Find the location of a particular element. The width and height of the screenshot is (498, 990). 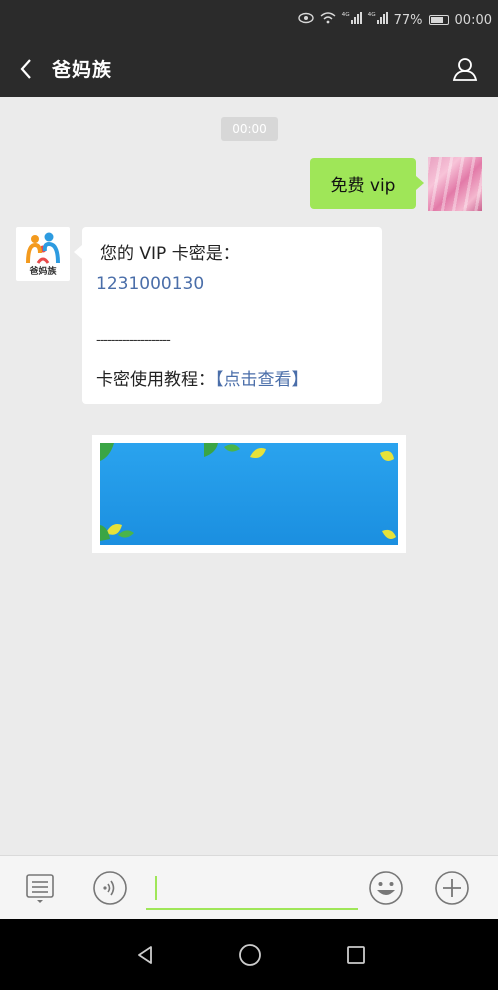

input-bar is located at coordinates (249, 887).